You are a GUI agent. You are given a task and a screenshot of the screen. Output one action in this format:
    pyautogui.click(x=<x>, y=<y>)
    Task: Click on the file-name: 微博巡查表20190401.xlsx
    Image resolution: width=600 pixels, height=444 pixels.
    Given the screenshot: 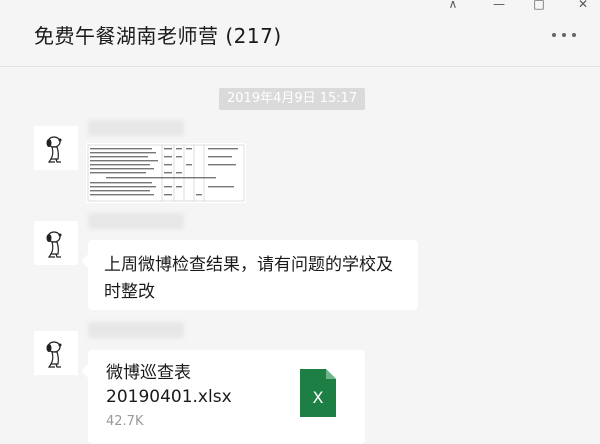 What is the action you would take?
    pyautogui.click(x=169, y=385)
    